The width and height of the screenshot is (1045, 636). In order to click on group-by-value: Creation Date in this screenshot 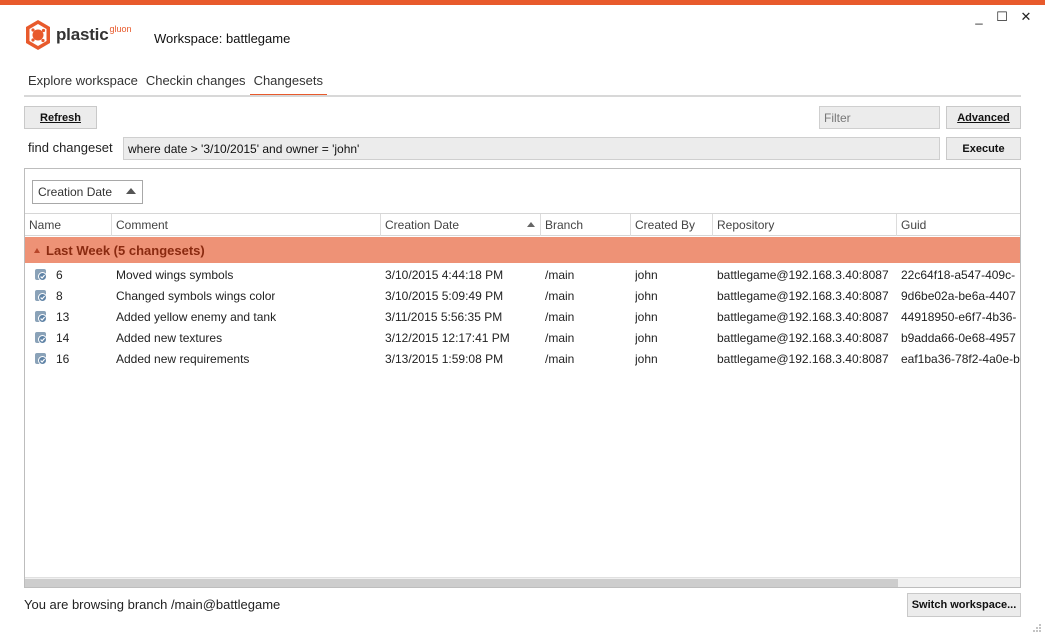, I will do `click(75, 192)`.